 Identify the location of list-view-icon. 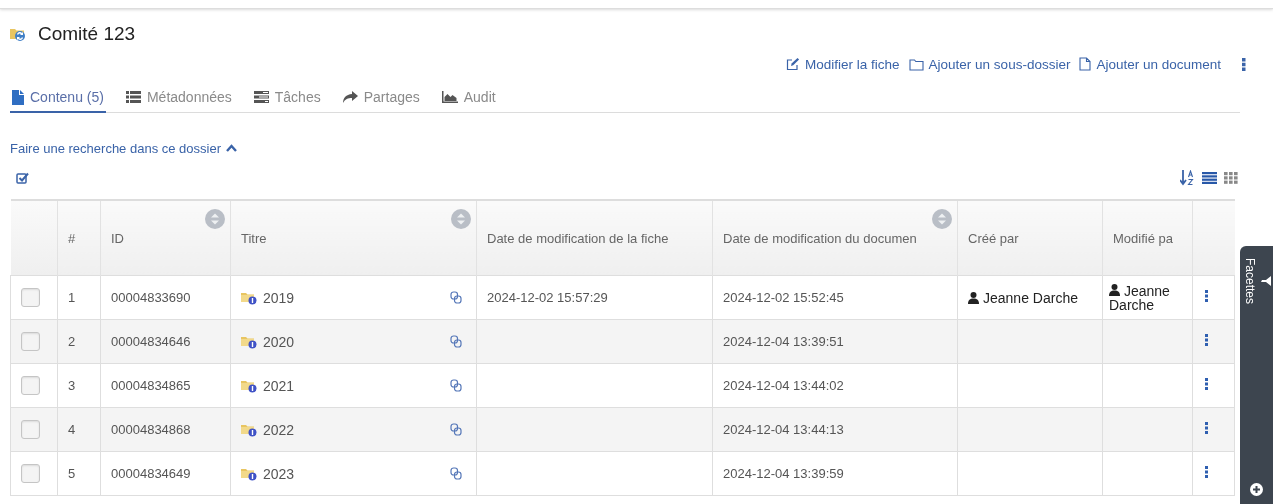
(1209, 178).